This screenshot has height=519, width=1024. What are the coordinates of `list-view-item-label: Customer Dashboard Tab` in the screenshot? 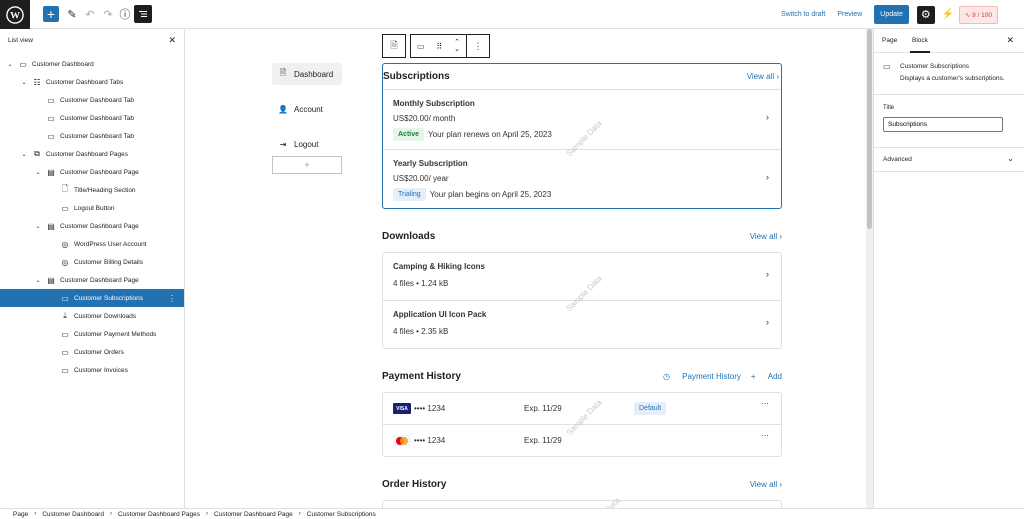 It's located at (97, 118).